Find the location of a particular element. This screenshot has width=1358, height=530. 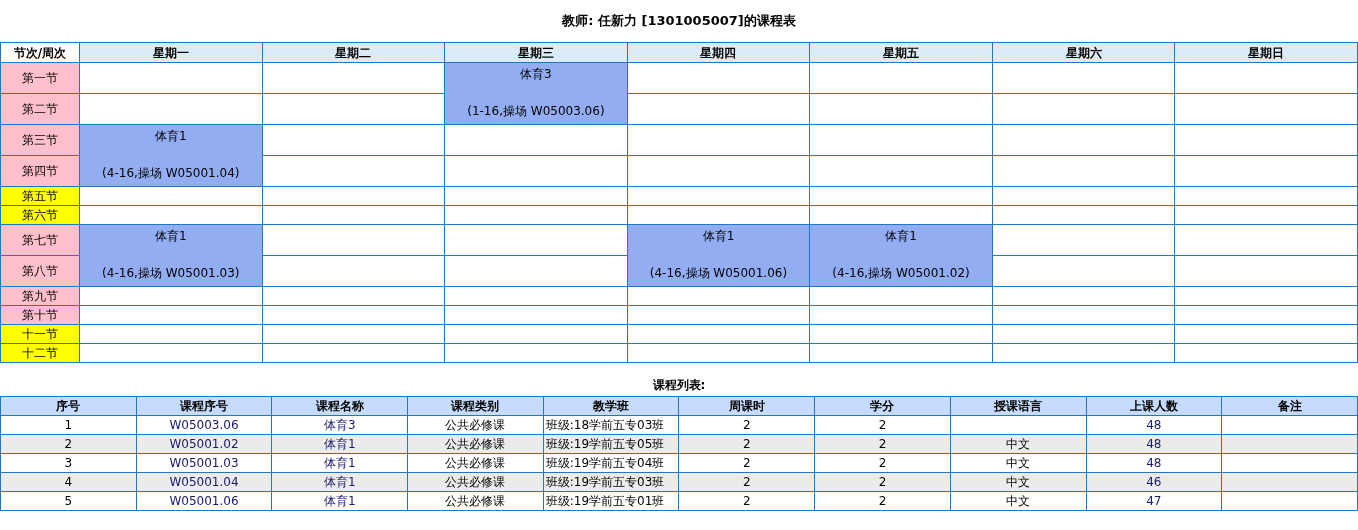

page-title: 教师: 任新力 [1301005007]的课程表 is located at coordinates (679, 21).